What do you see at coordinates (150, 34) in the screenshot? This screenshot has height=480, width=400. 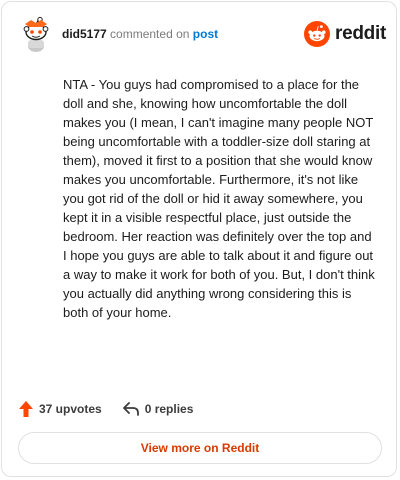 I see `commented-on-text: commented on` at bounding box center [150, 34].